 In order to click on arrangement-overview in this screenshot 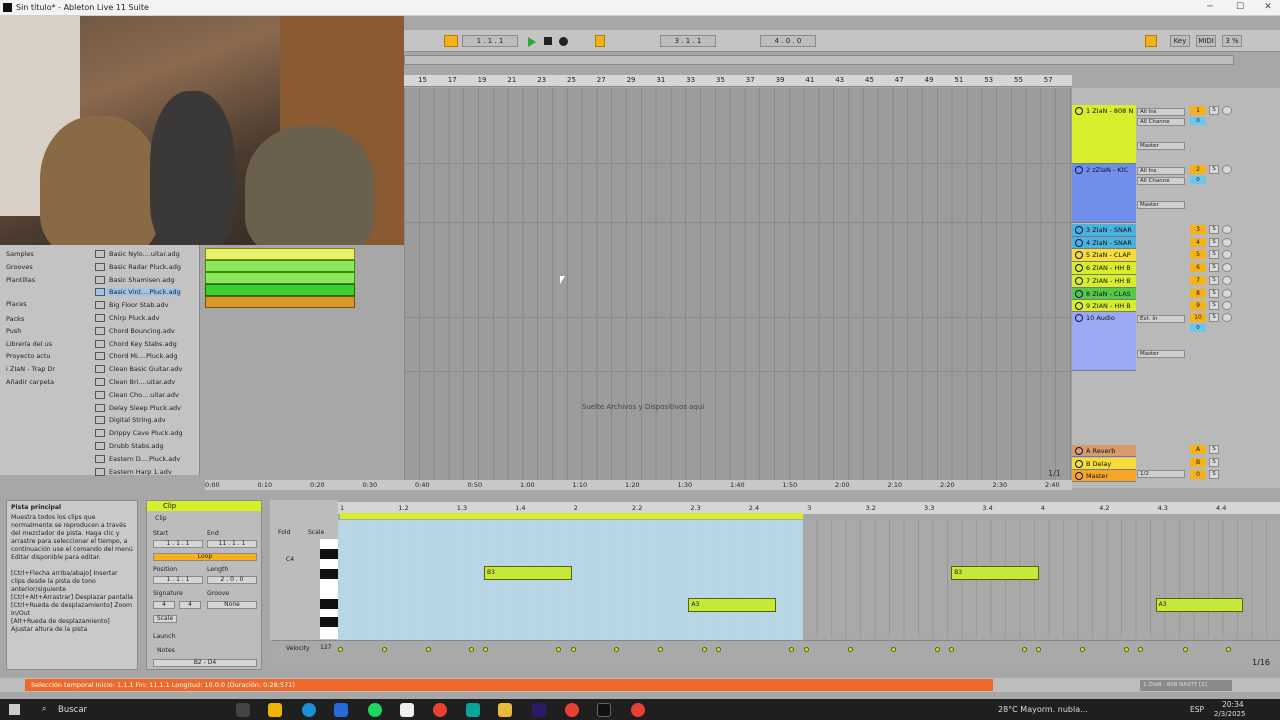, I will do `click(819, 60)`.